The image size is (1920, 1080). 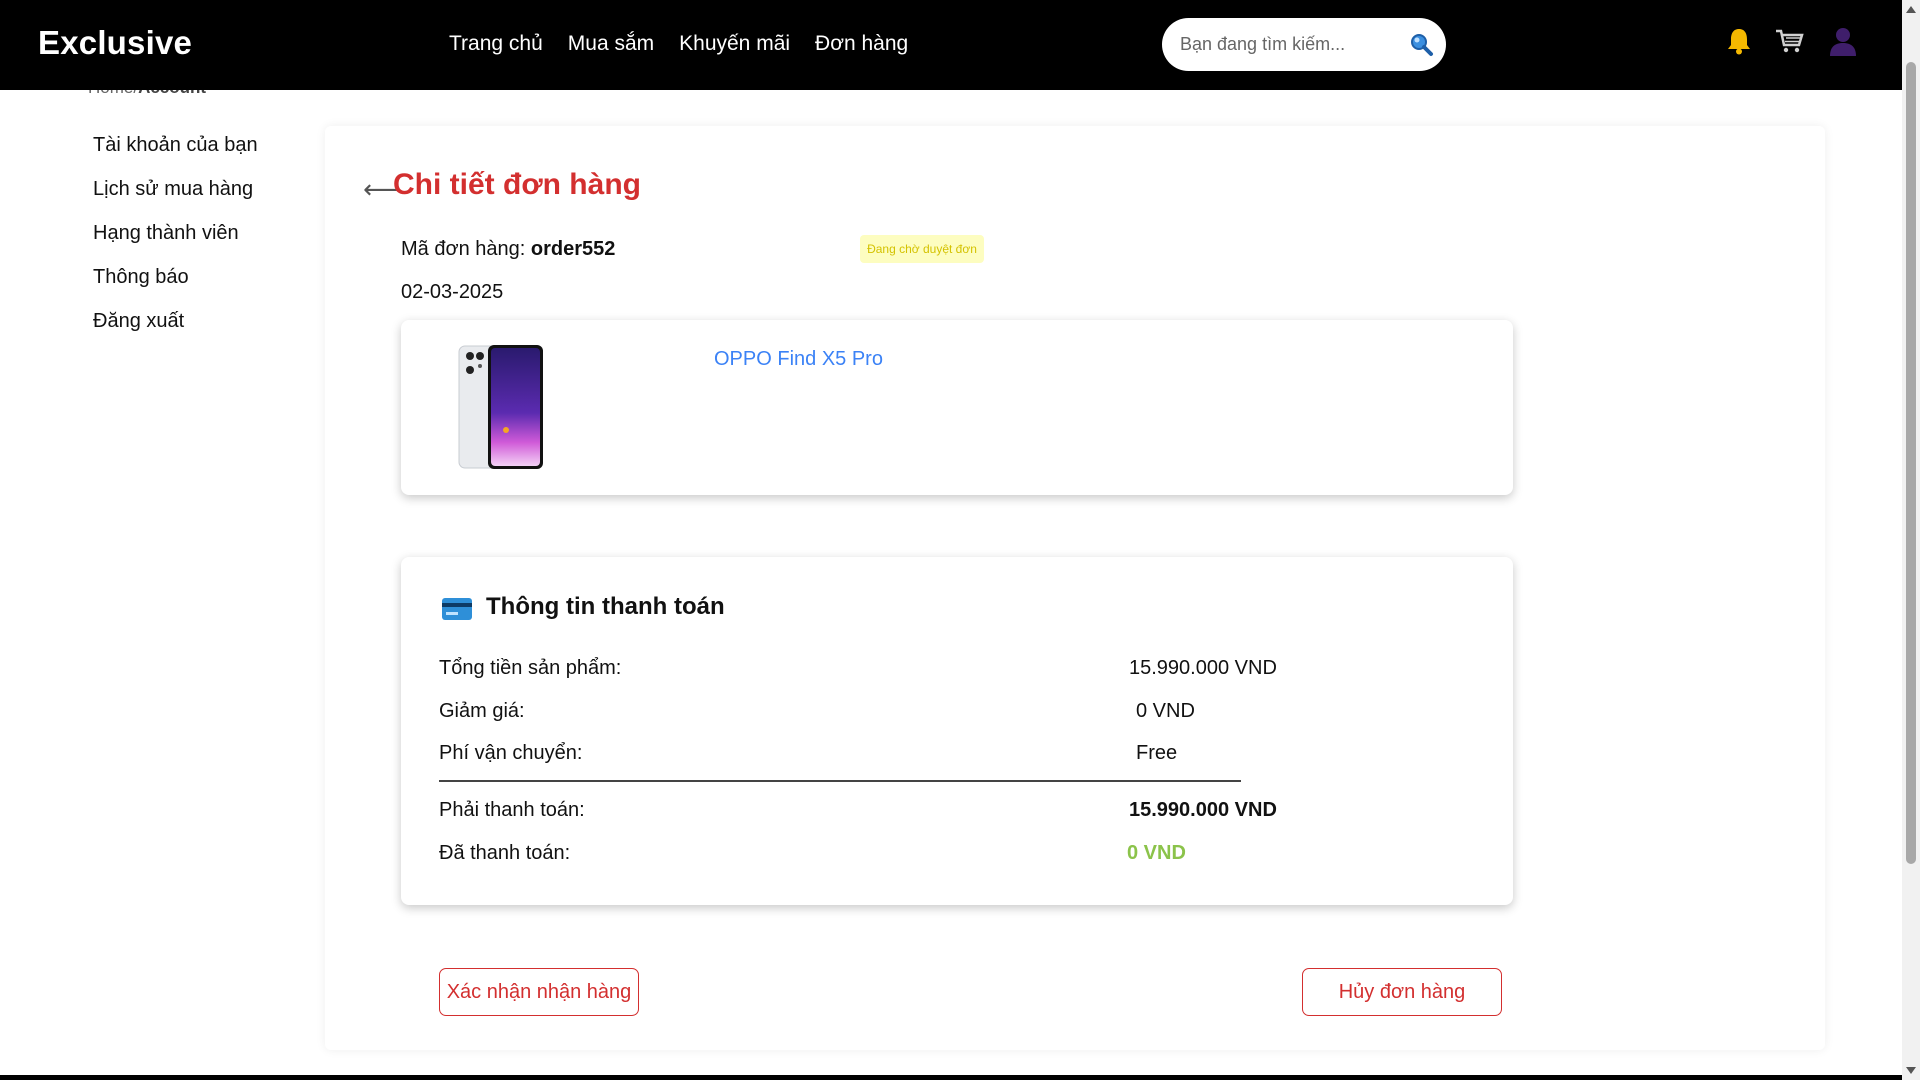 What do you see at coordinates (115, 43) in the screenshot?
I see `brand-logo: Exclusive` at bounding box center [115, 43].